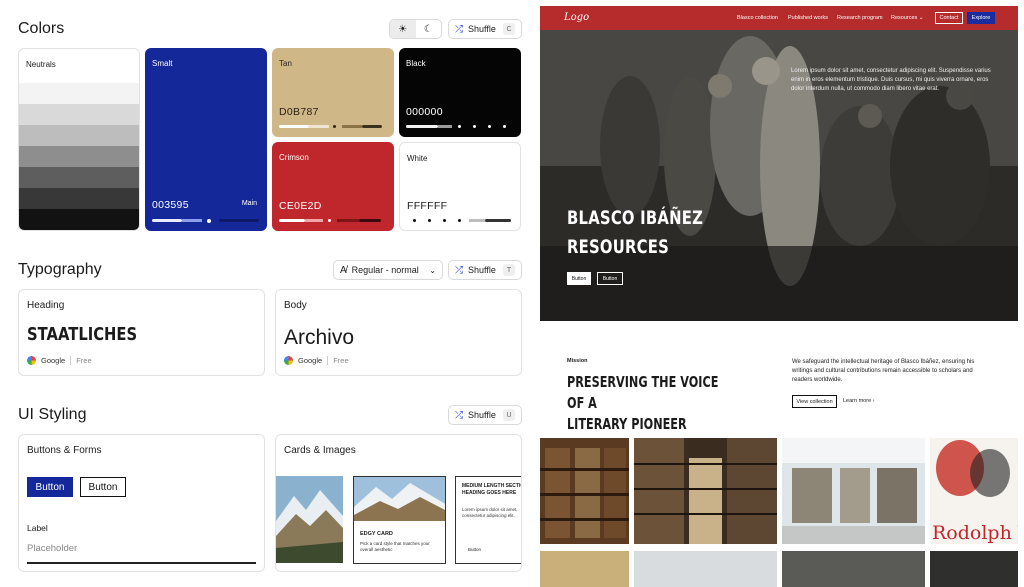 Image resolution: width=1024 pixels, height=587 pixels. What do you see at coordinates (141, 563) in the screenshot?
I see `input-underline` at bounding box center [141, 563].